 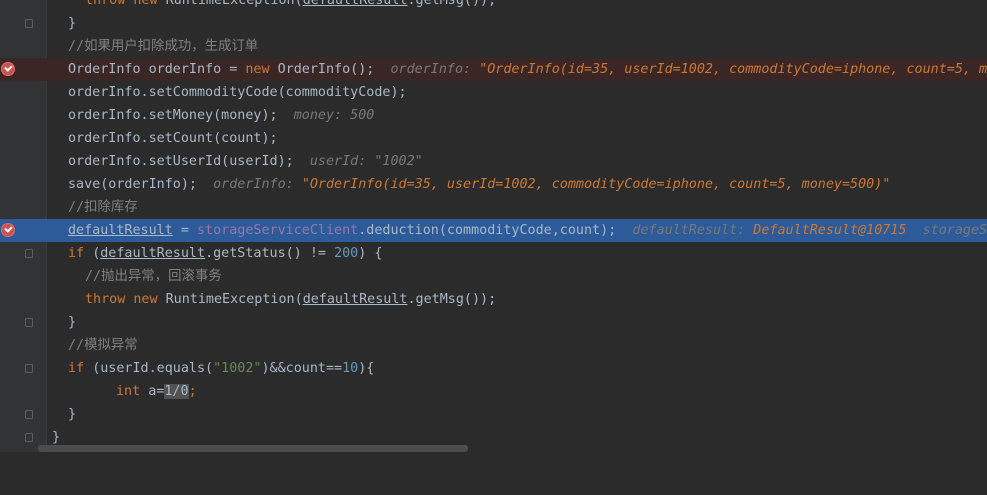 I want to click on code-text: orderInfo.setMoney(money); money: 500, so click(x=221, y=115).